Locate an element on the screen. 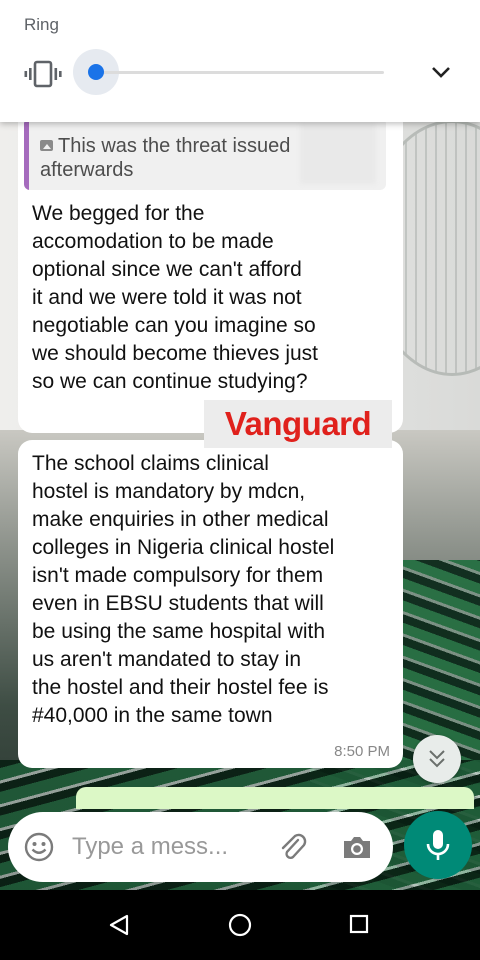 The height and width of the screenshot is (960, 480). volume-panel: Ring is located at coordinates (240, 61).